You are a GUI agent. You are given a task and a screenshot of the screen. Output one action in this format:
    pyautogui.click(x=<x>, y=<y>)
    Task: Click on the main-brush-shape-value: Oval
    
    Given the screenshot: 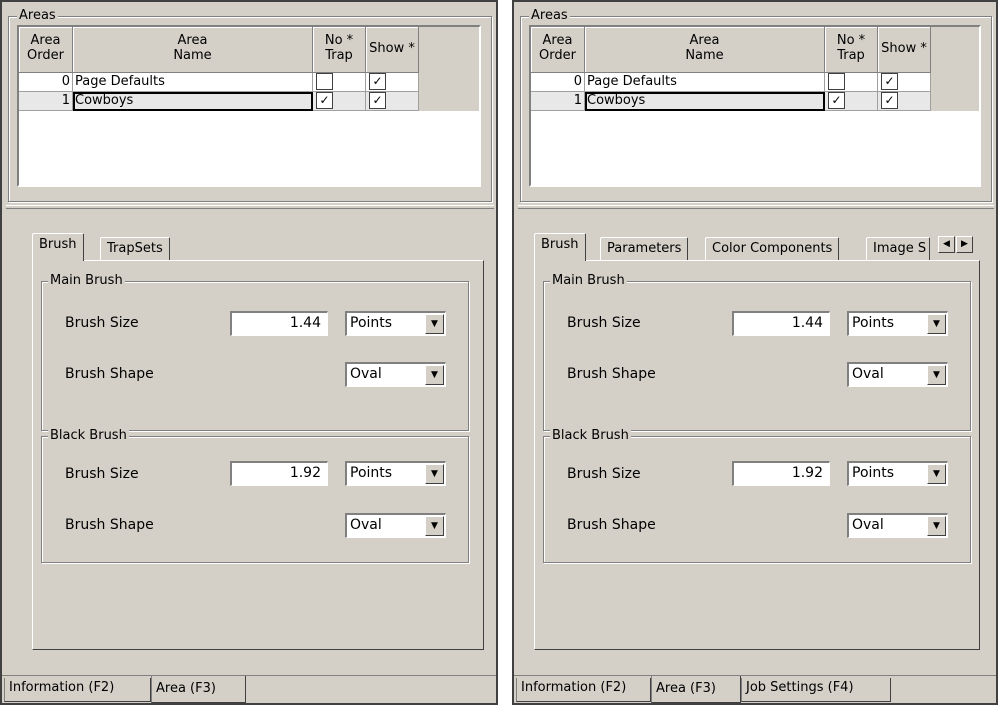 What is the action you would take?
    pyautogui.click(x=868, y=374)
    